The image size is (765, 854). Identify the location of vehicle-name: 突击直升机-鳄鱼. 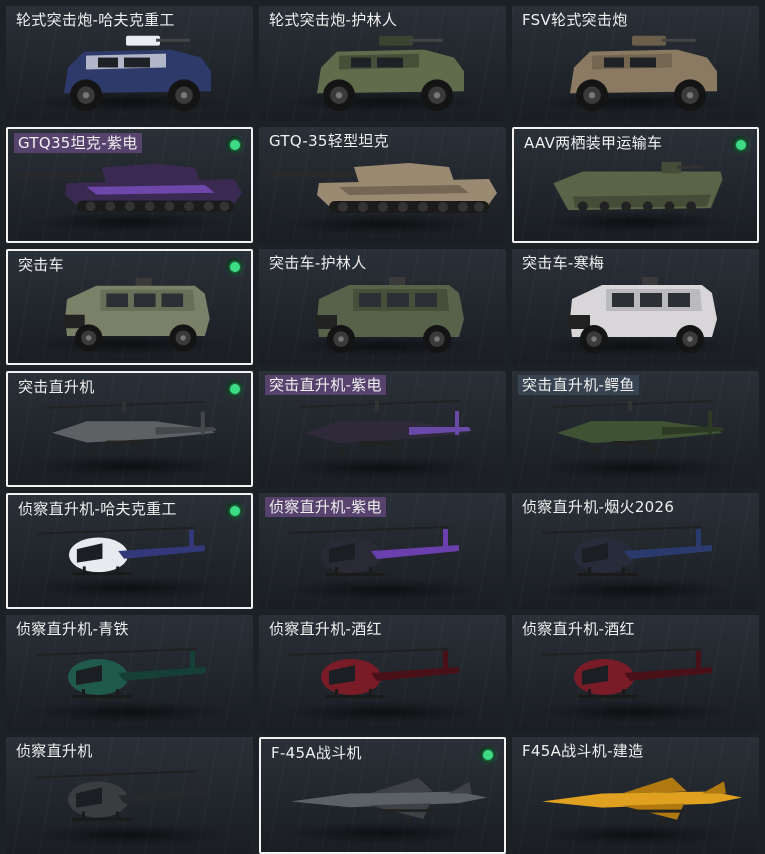
(578, 385).